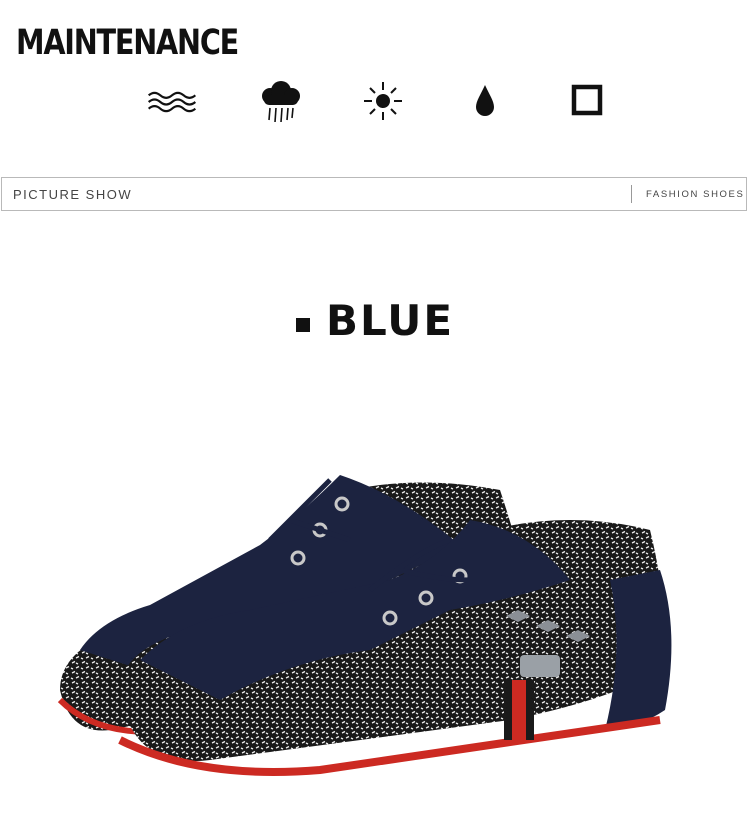  What do you see at coordinates (302, 324) in the screenshot?
I see `bullet-square-icon` at bounding box center [302, 324].